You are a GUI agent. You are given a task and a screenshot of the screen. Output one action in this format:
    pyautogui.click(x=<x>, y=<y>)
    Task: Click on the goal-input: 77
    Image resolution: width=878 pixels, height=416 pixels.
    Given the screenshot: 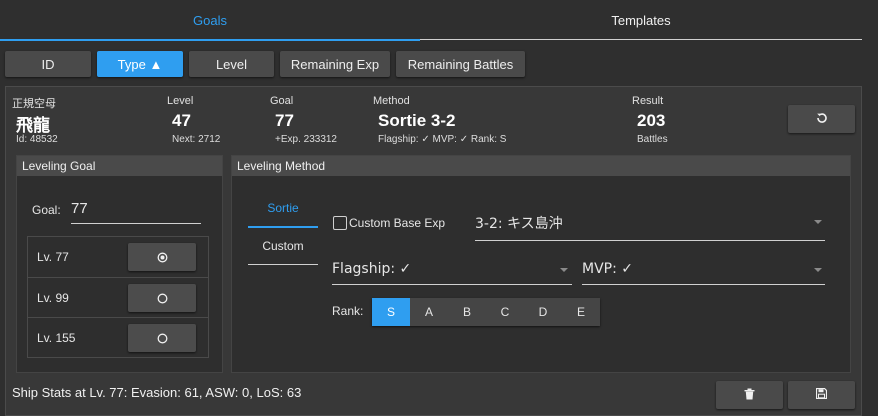 What is the action you would take?
    pyautogui.click(x=136, y=212)
    